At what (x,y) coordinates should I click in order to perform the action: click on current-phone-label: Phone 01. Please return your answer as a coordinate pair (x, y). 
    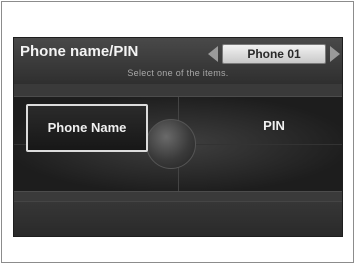
    Looking at the image, I should click on (274, 54).